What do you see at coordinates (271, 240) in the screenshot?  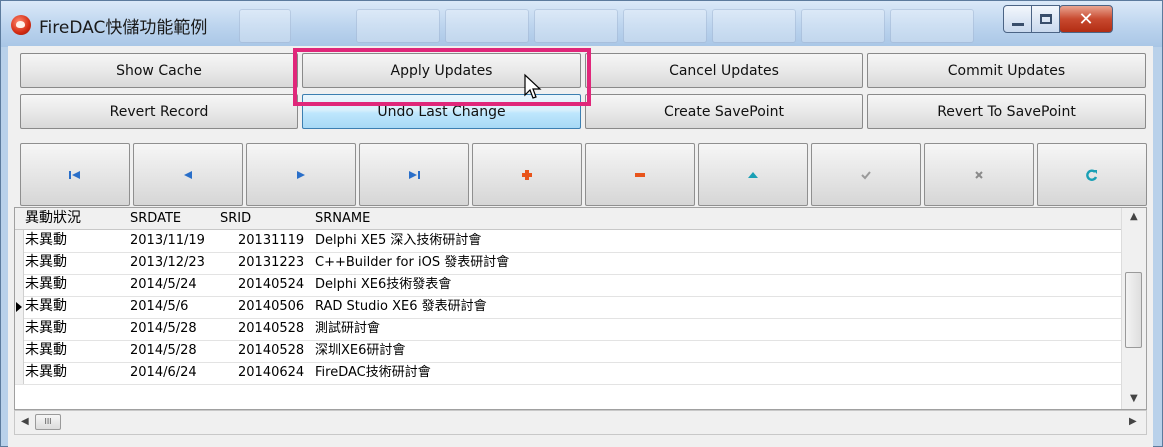 I see `cell-id: 20131119` at bounding box center [271, 240].